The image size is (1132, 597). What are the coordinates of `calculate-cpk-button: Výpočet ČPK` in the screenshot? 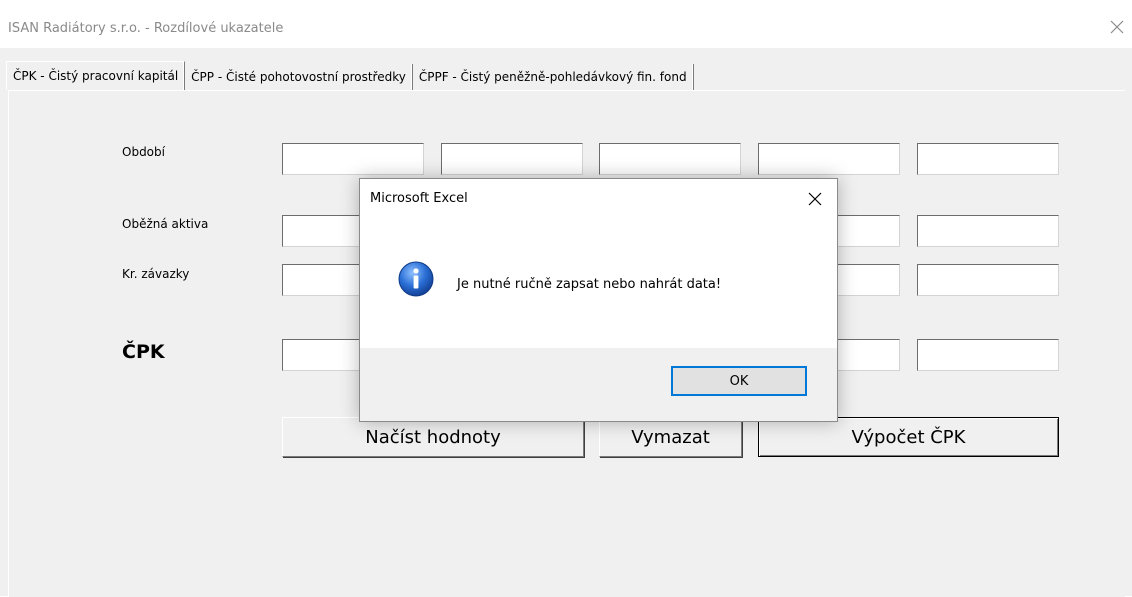 It's located at (908, 437).